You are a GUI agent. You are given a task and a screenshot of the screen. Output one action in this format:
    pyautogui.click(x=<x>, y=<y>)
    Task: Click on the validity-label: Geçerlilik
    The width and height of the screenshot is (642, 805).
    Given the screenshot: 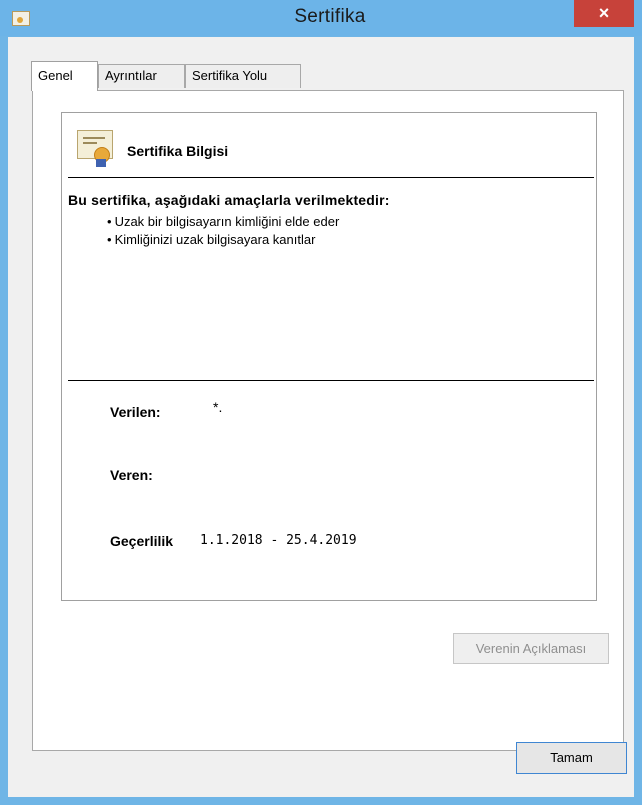 What is the action you would take?
    pyautogui.click(x=142, y=541)
    